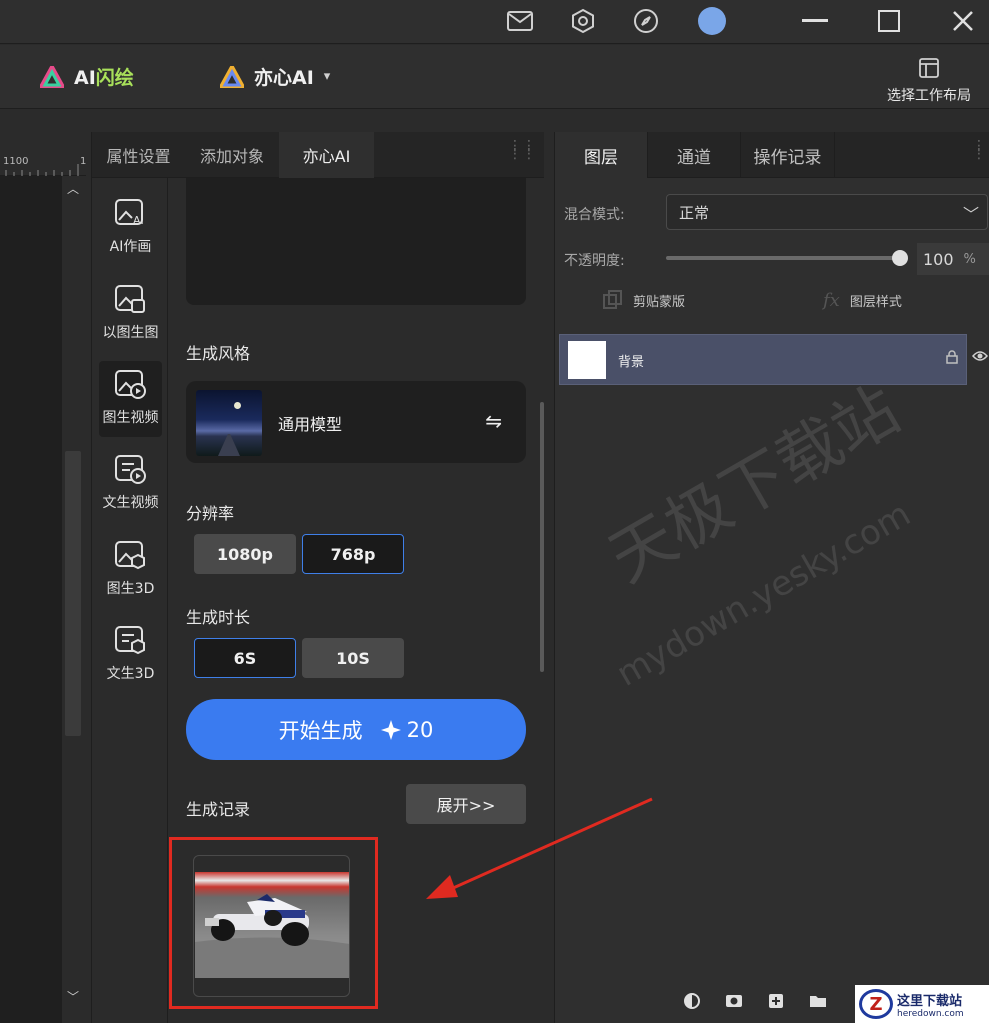  I want to click on style-label: 生成风格, so click(218, 353).